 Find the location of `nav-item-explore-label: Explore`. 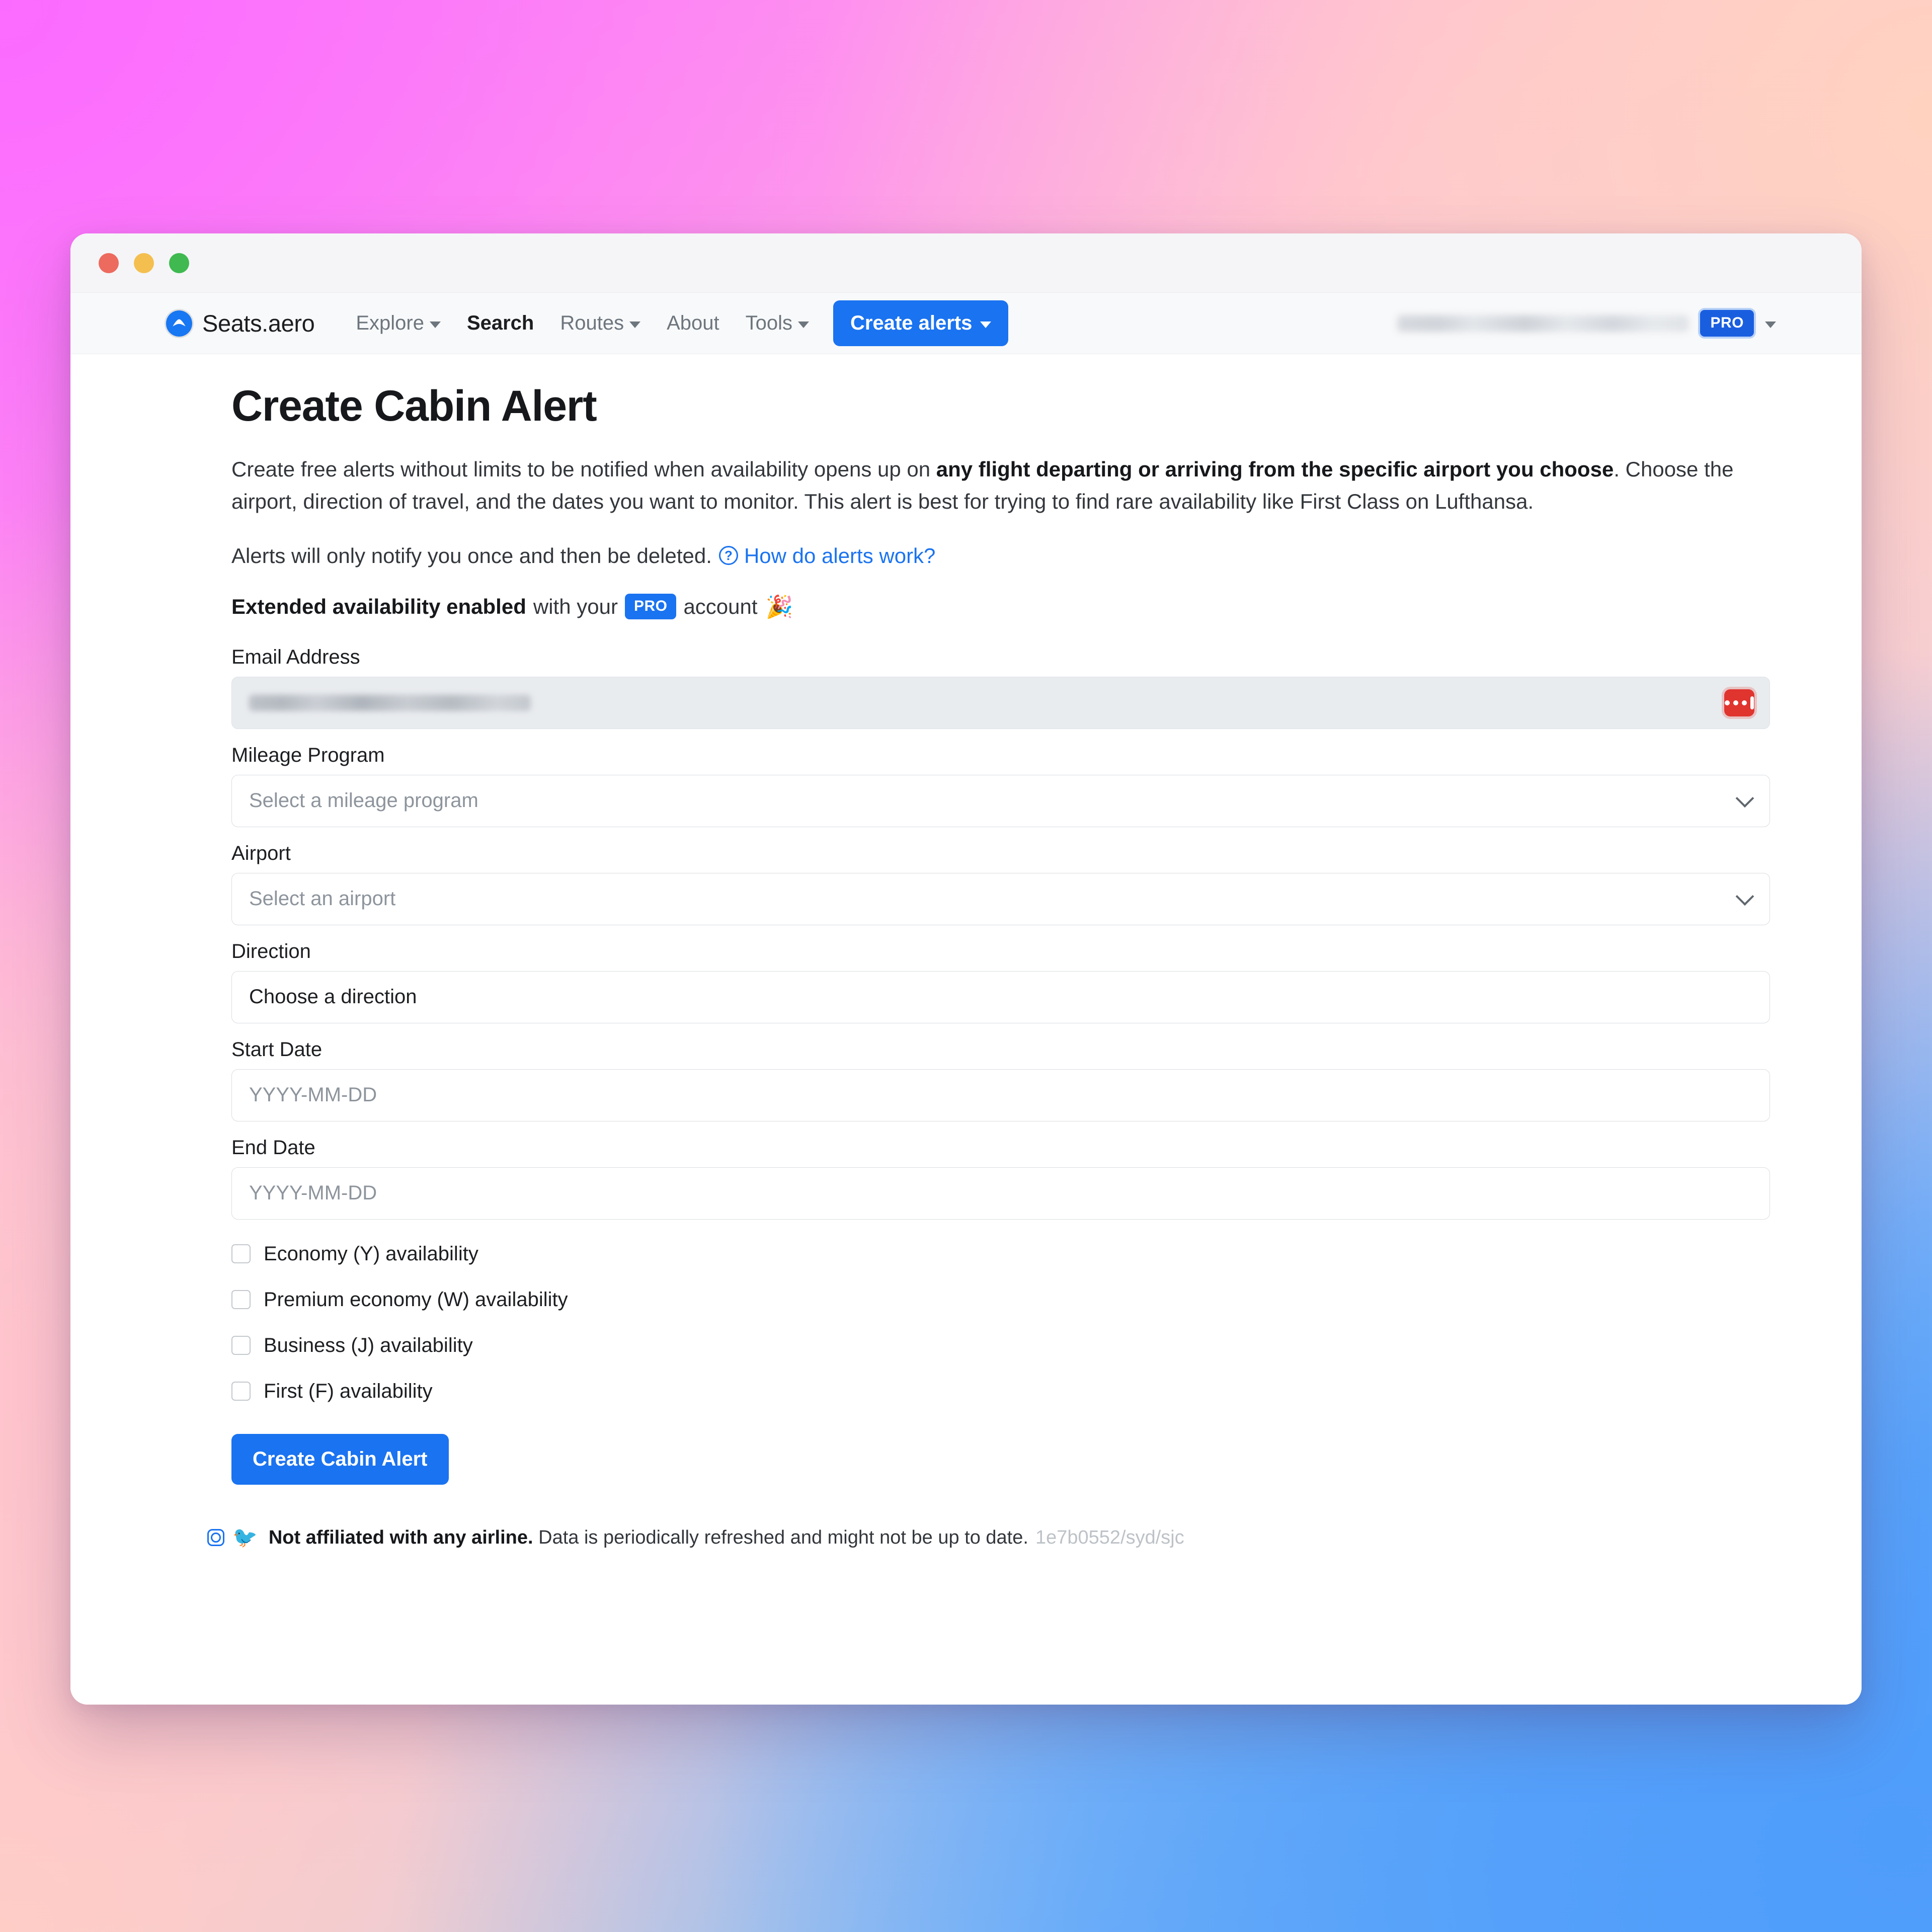

nav-item-explore-label: Explore is located at coordinates (390, 323).